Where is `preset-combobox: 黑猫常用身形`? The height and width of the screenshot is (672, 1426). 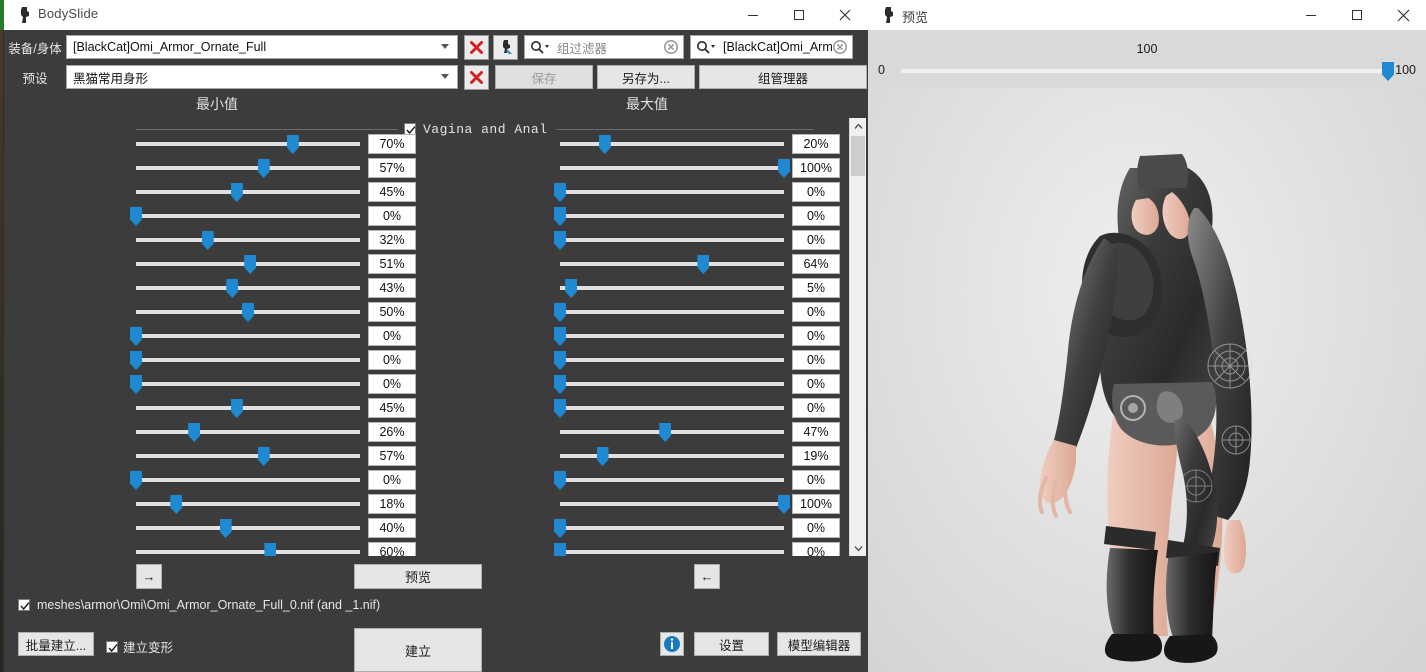
preset-combobox: 黑猫常用身形 is located at coordinates (262, 77).